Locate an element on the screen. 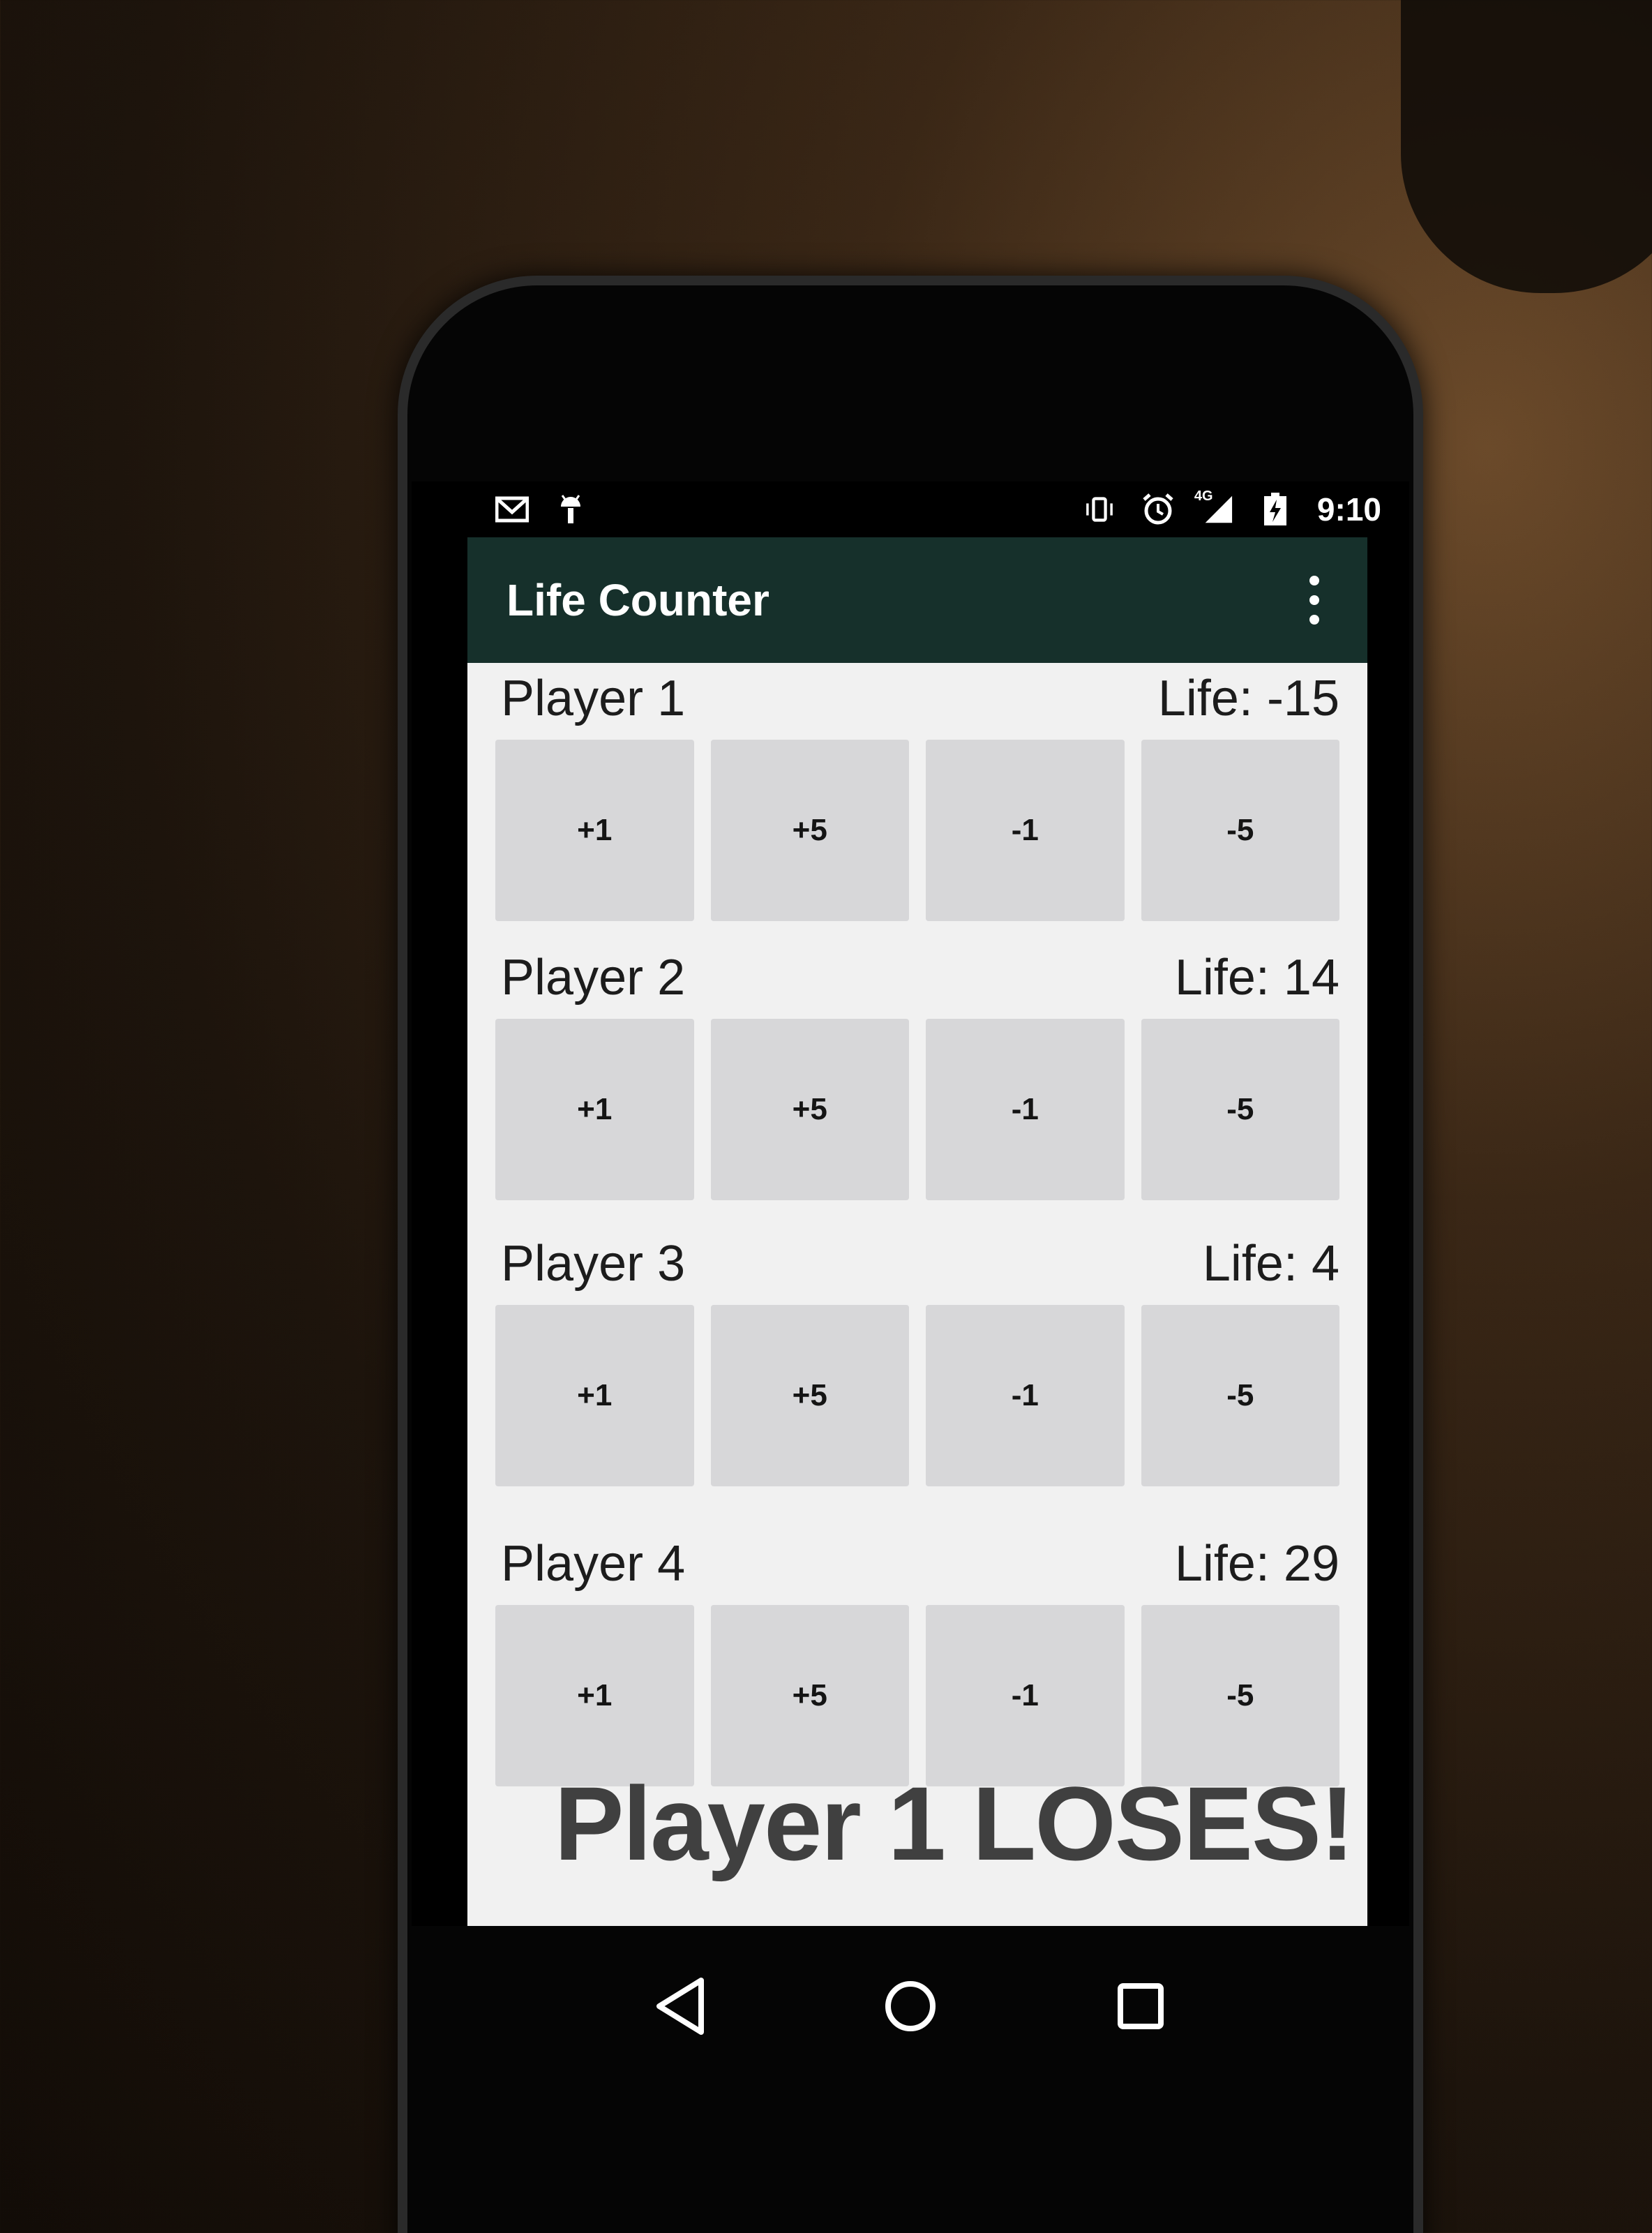 This screenshot has height=2233, width=1652. player-2-panel: Player 2 Life: 14 +1 +5 -1 -5 is located at coordinates (917, 1081).